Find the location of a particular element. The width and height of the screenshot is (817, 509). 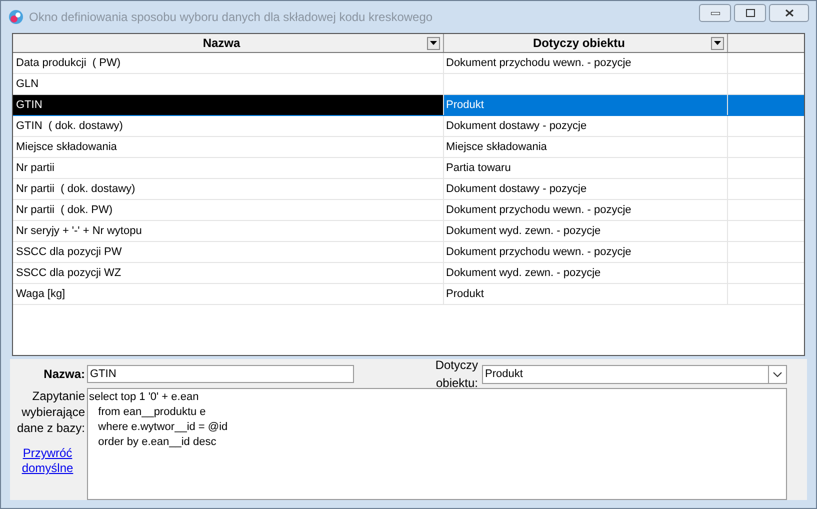

column-header: Nazwa is located at coordinates (228, 43).